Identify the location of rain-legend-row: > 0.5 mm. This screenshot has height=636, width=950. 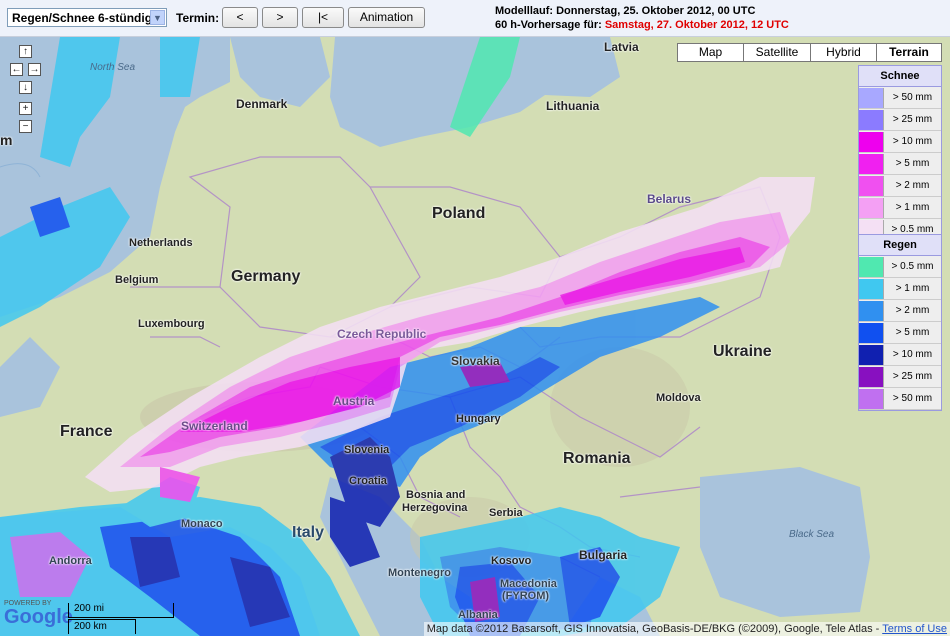
(900, 267).